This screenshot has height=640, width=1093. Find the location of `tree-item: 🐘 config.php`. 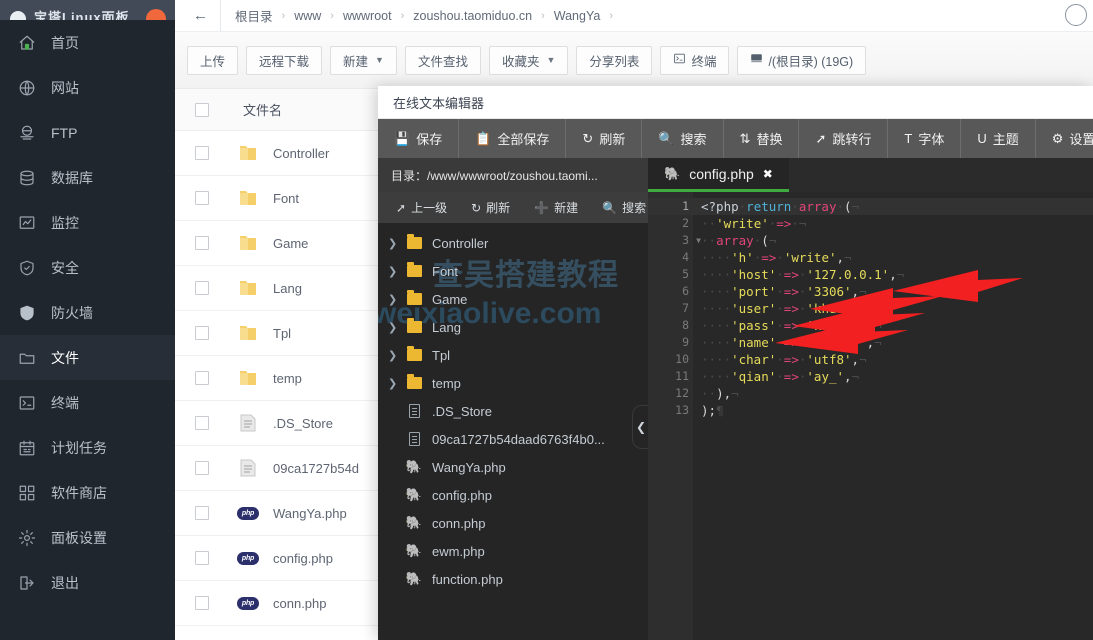

tree-item: 🐘 config.php is located at coordinates (513, 495).